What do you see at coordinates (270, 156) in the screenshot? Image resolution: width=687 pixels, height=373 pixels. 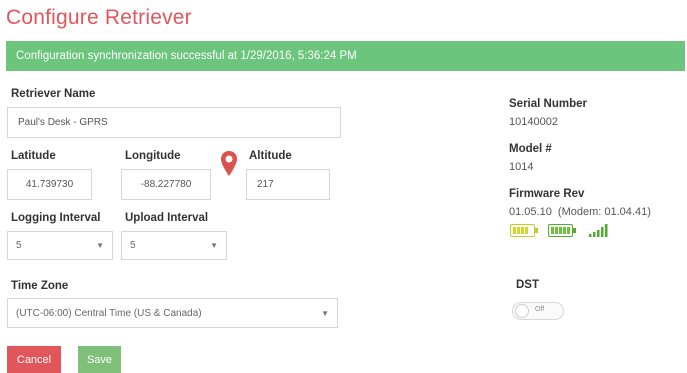 I see `altitude-label: Altitude` at bounding box center [270, 156].